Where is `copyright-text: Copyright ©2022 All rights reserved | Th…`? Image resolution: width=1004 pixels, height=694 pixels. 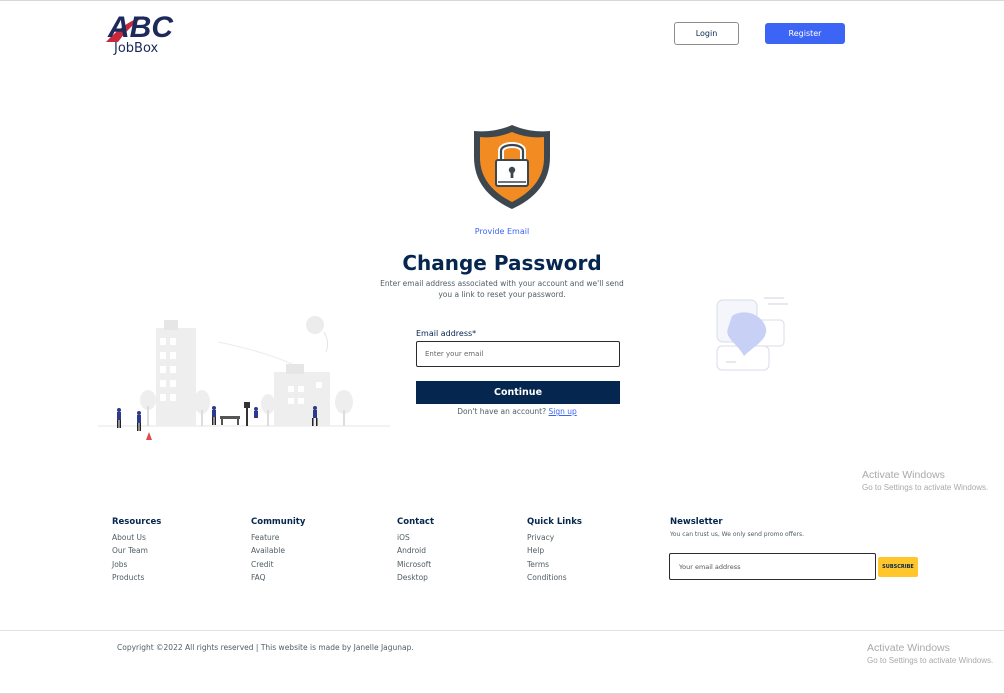
copyright-text: Copyright ©2022 All rights reserved | Th… is located at coordinates (265, 647).